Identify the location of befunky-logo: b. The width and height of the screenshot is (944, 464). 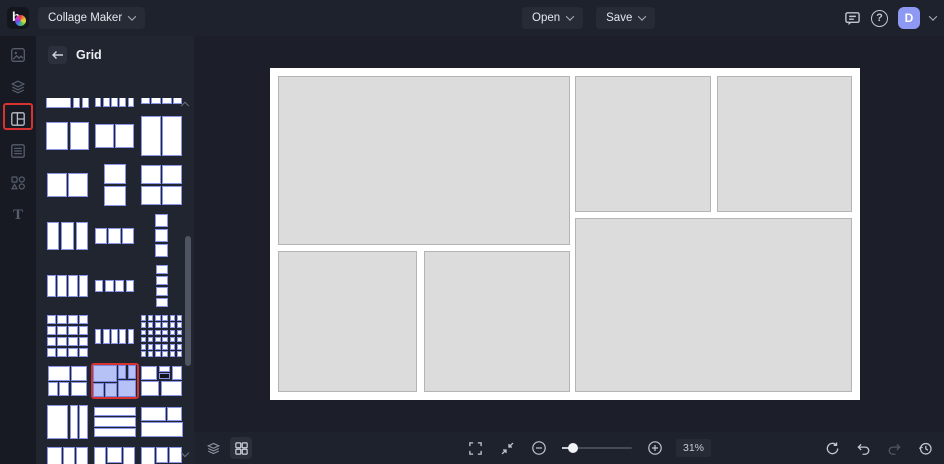
(18, 18).